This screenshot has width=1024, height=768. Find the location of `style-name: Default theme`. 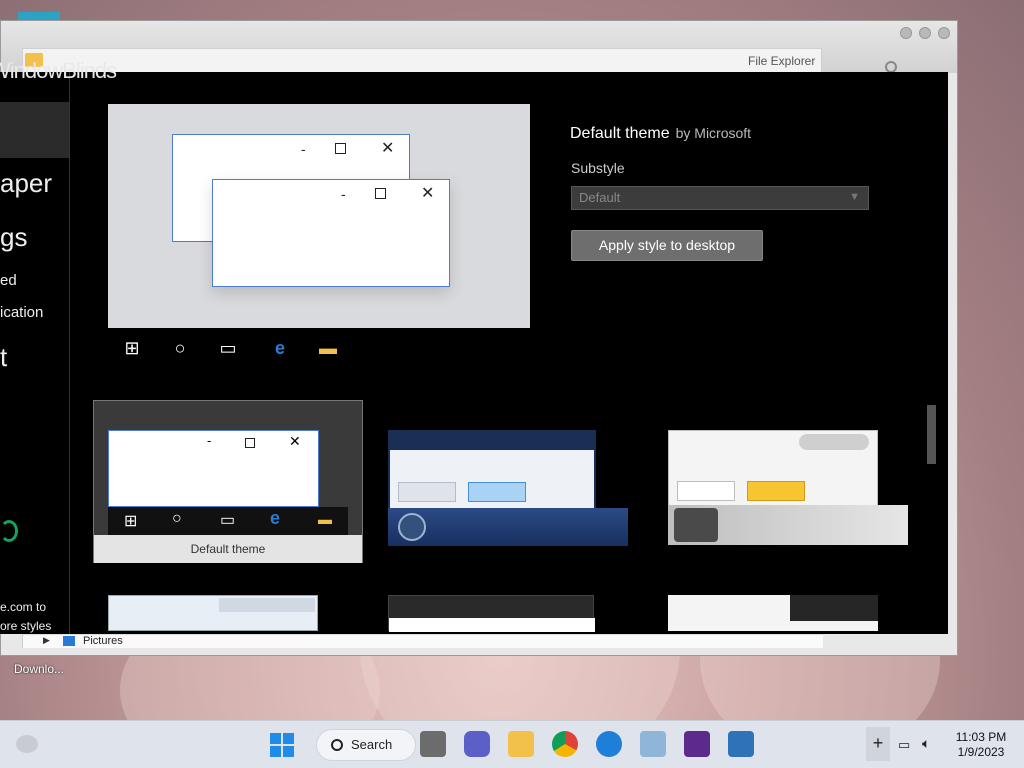

style-name: Default theme is located at coordinates (620, 133).